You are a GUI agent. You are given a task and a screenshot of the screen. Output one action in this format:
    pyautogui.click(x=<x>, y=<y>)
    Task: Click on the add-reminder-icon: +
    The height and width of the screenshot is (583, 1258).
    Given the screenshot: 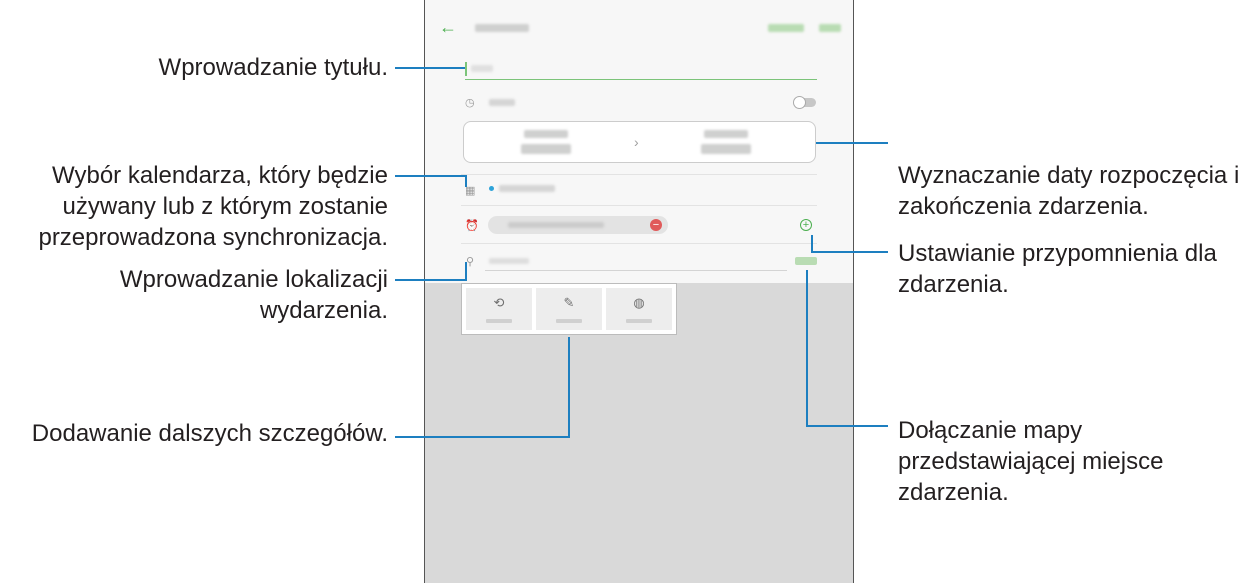 What is the action you would take?
    pyautogui.click(x=806, y=225)
    